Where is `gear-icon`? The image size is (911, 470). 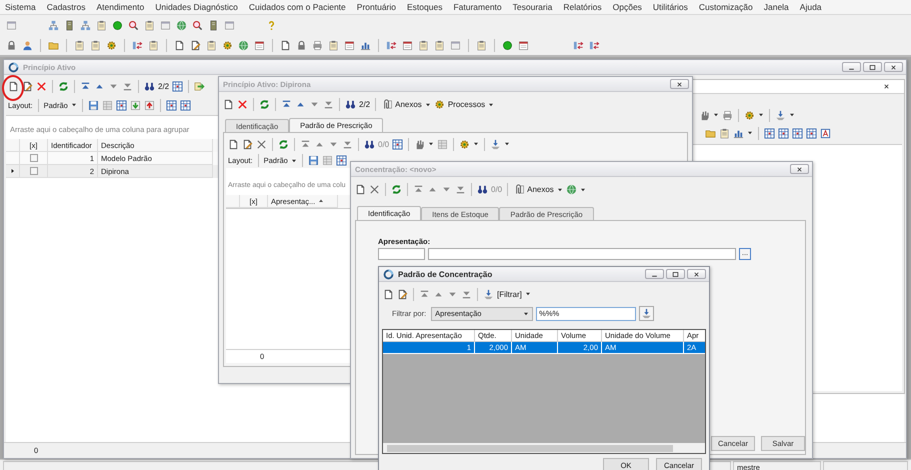
gear-icon is located at coordinates (111, 45).